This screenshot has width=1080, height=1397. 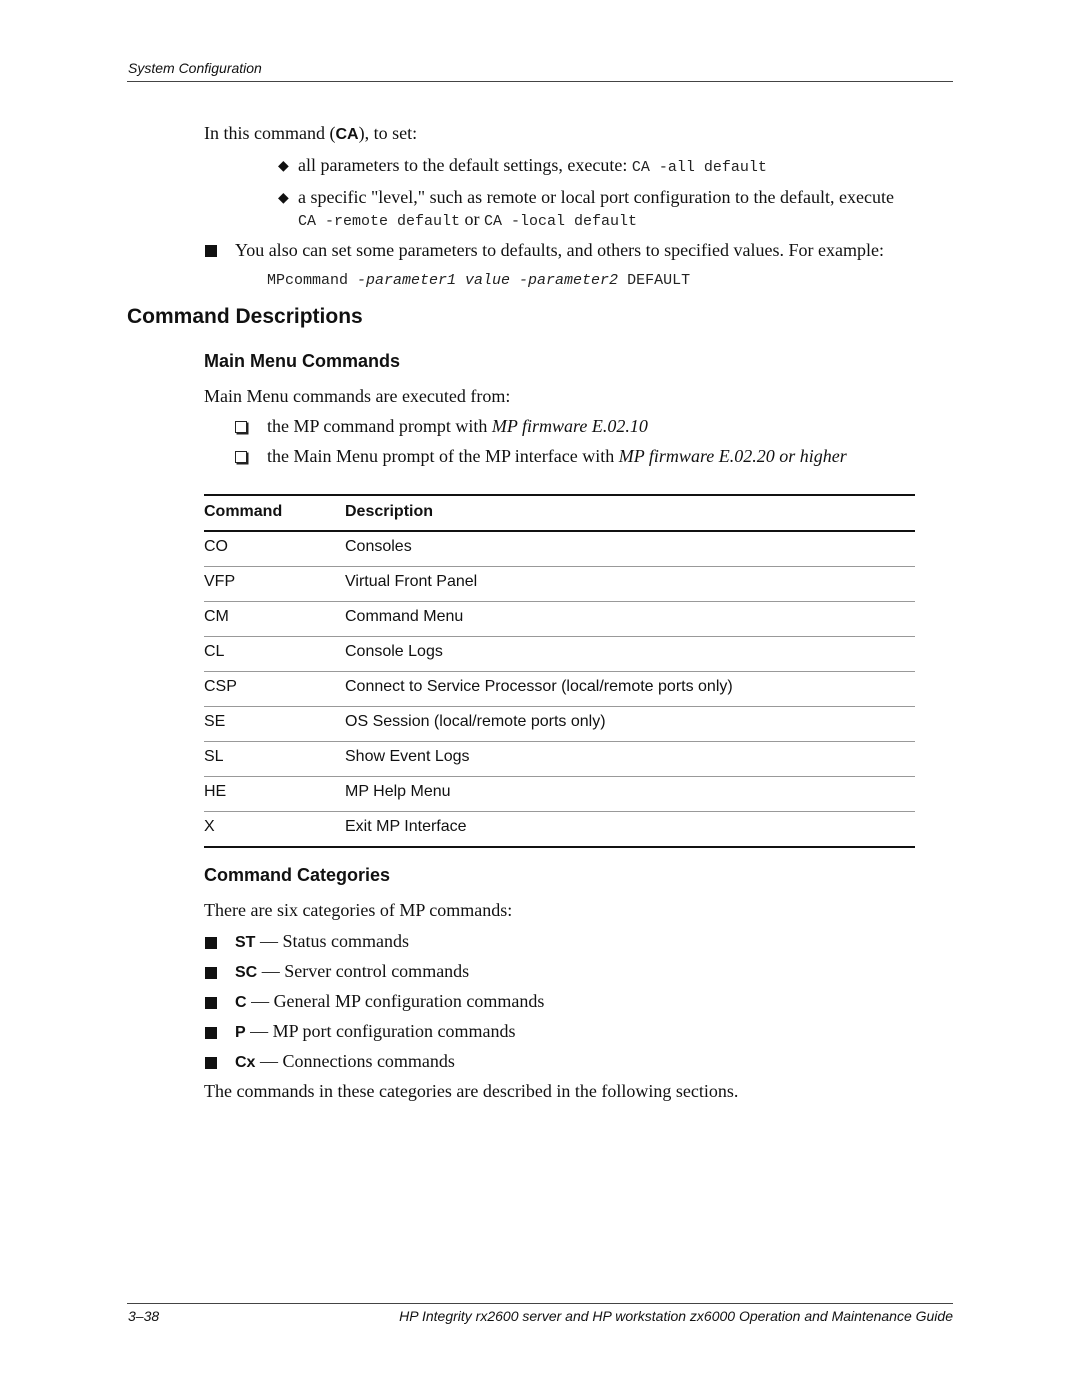 I want to click on item-firmware: MP firmware E.02.10, so click(x=569, y=426).